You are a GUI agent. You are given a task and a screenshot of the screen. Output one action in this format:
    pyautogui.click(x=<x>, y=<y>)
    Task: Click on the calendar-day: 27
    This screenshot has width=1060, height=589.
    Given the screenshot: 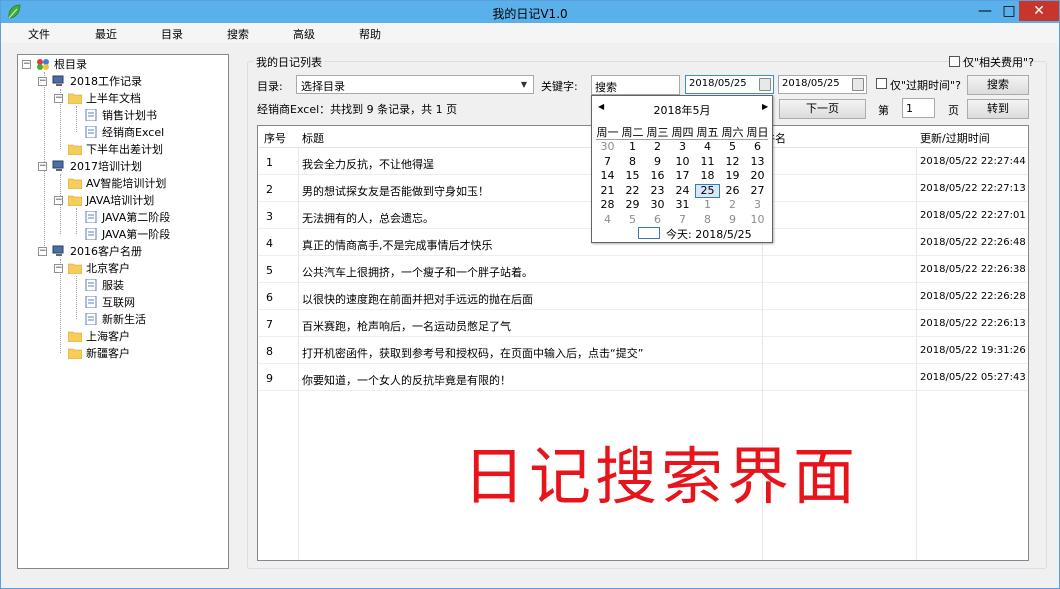 What is the action you would take?
    pyautogui.click(x=757, y=191)
    